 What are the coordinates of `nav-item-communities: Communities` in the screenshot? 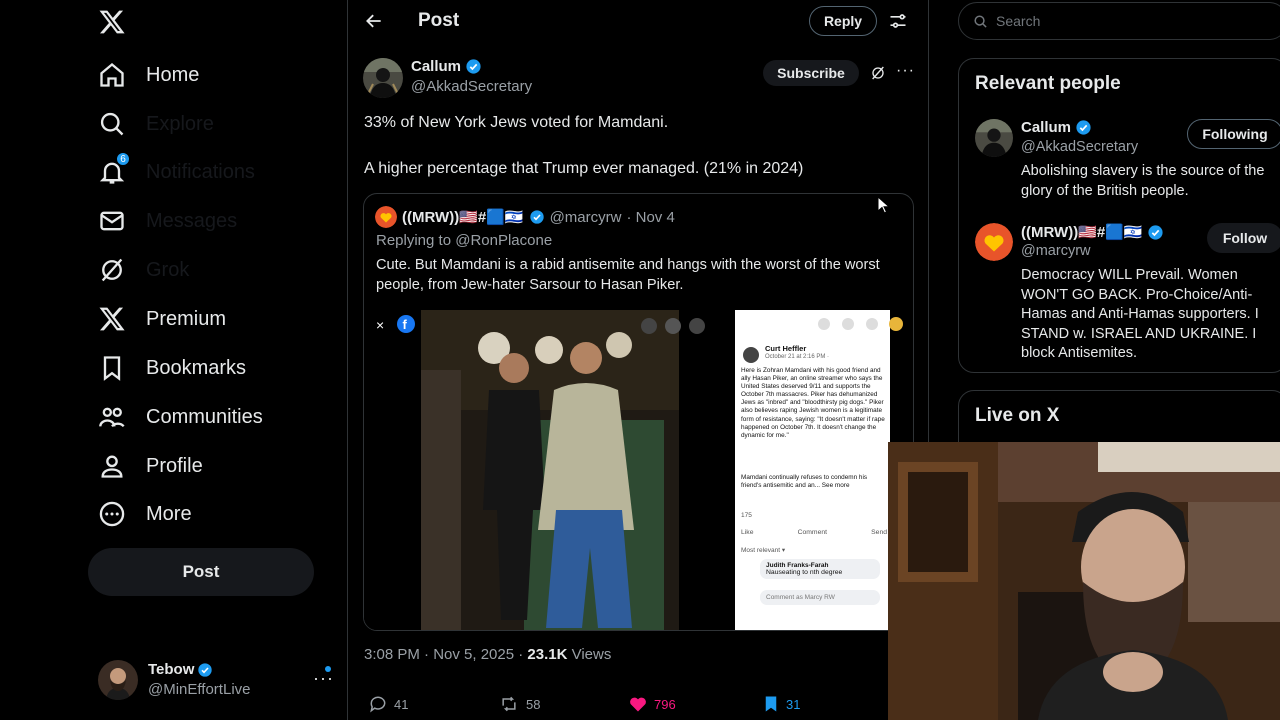 It's located at (180, 417).